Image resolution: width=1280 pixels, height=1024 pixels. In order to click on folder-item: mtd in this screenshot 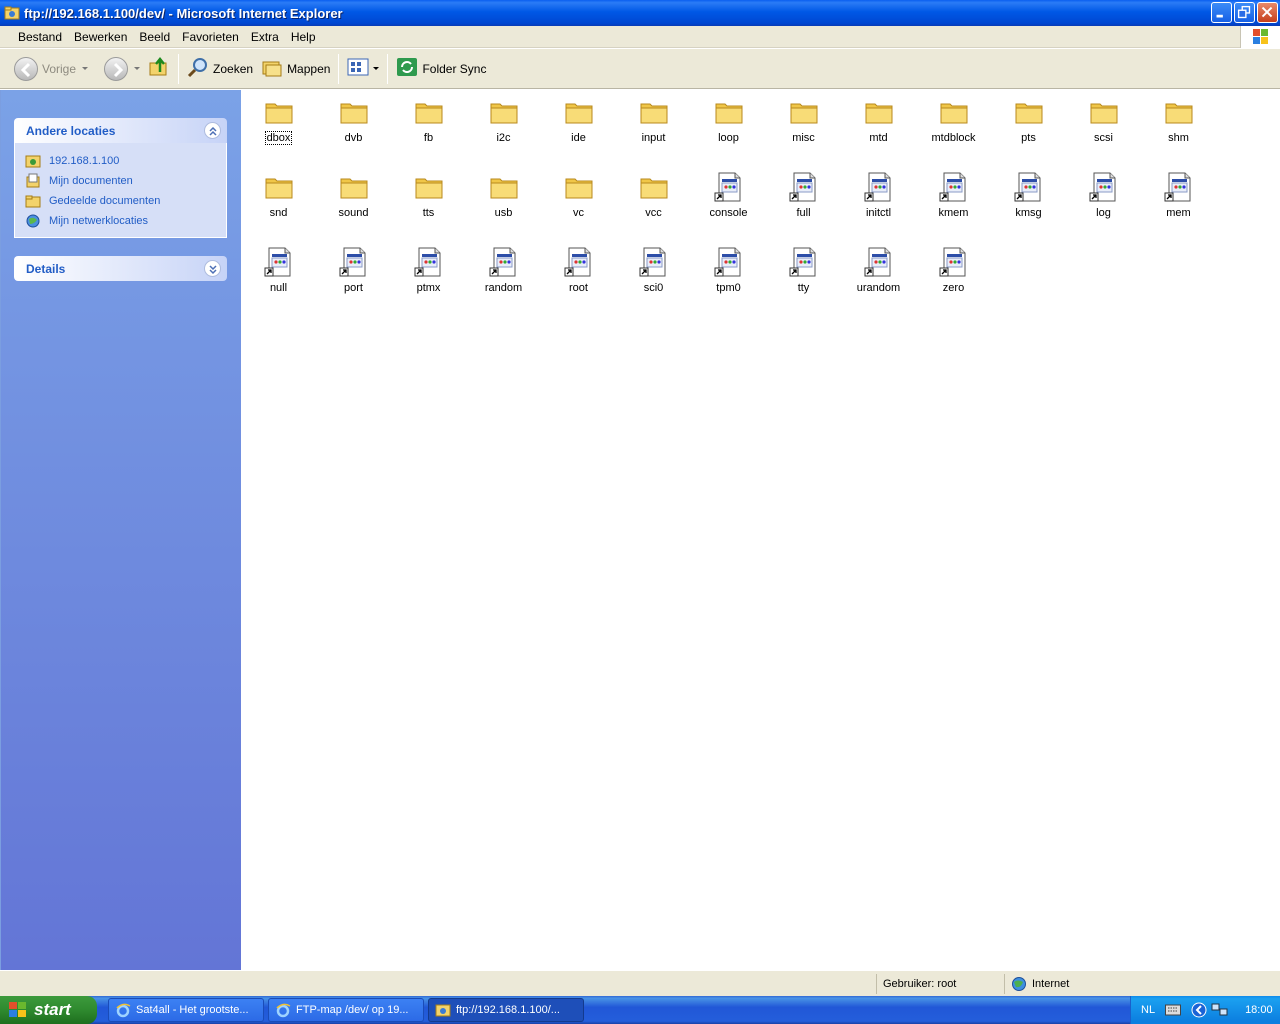, I will do `click(878, 126)`.